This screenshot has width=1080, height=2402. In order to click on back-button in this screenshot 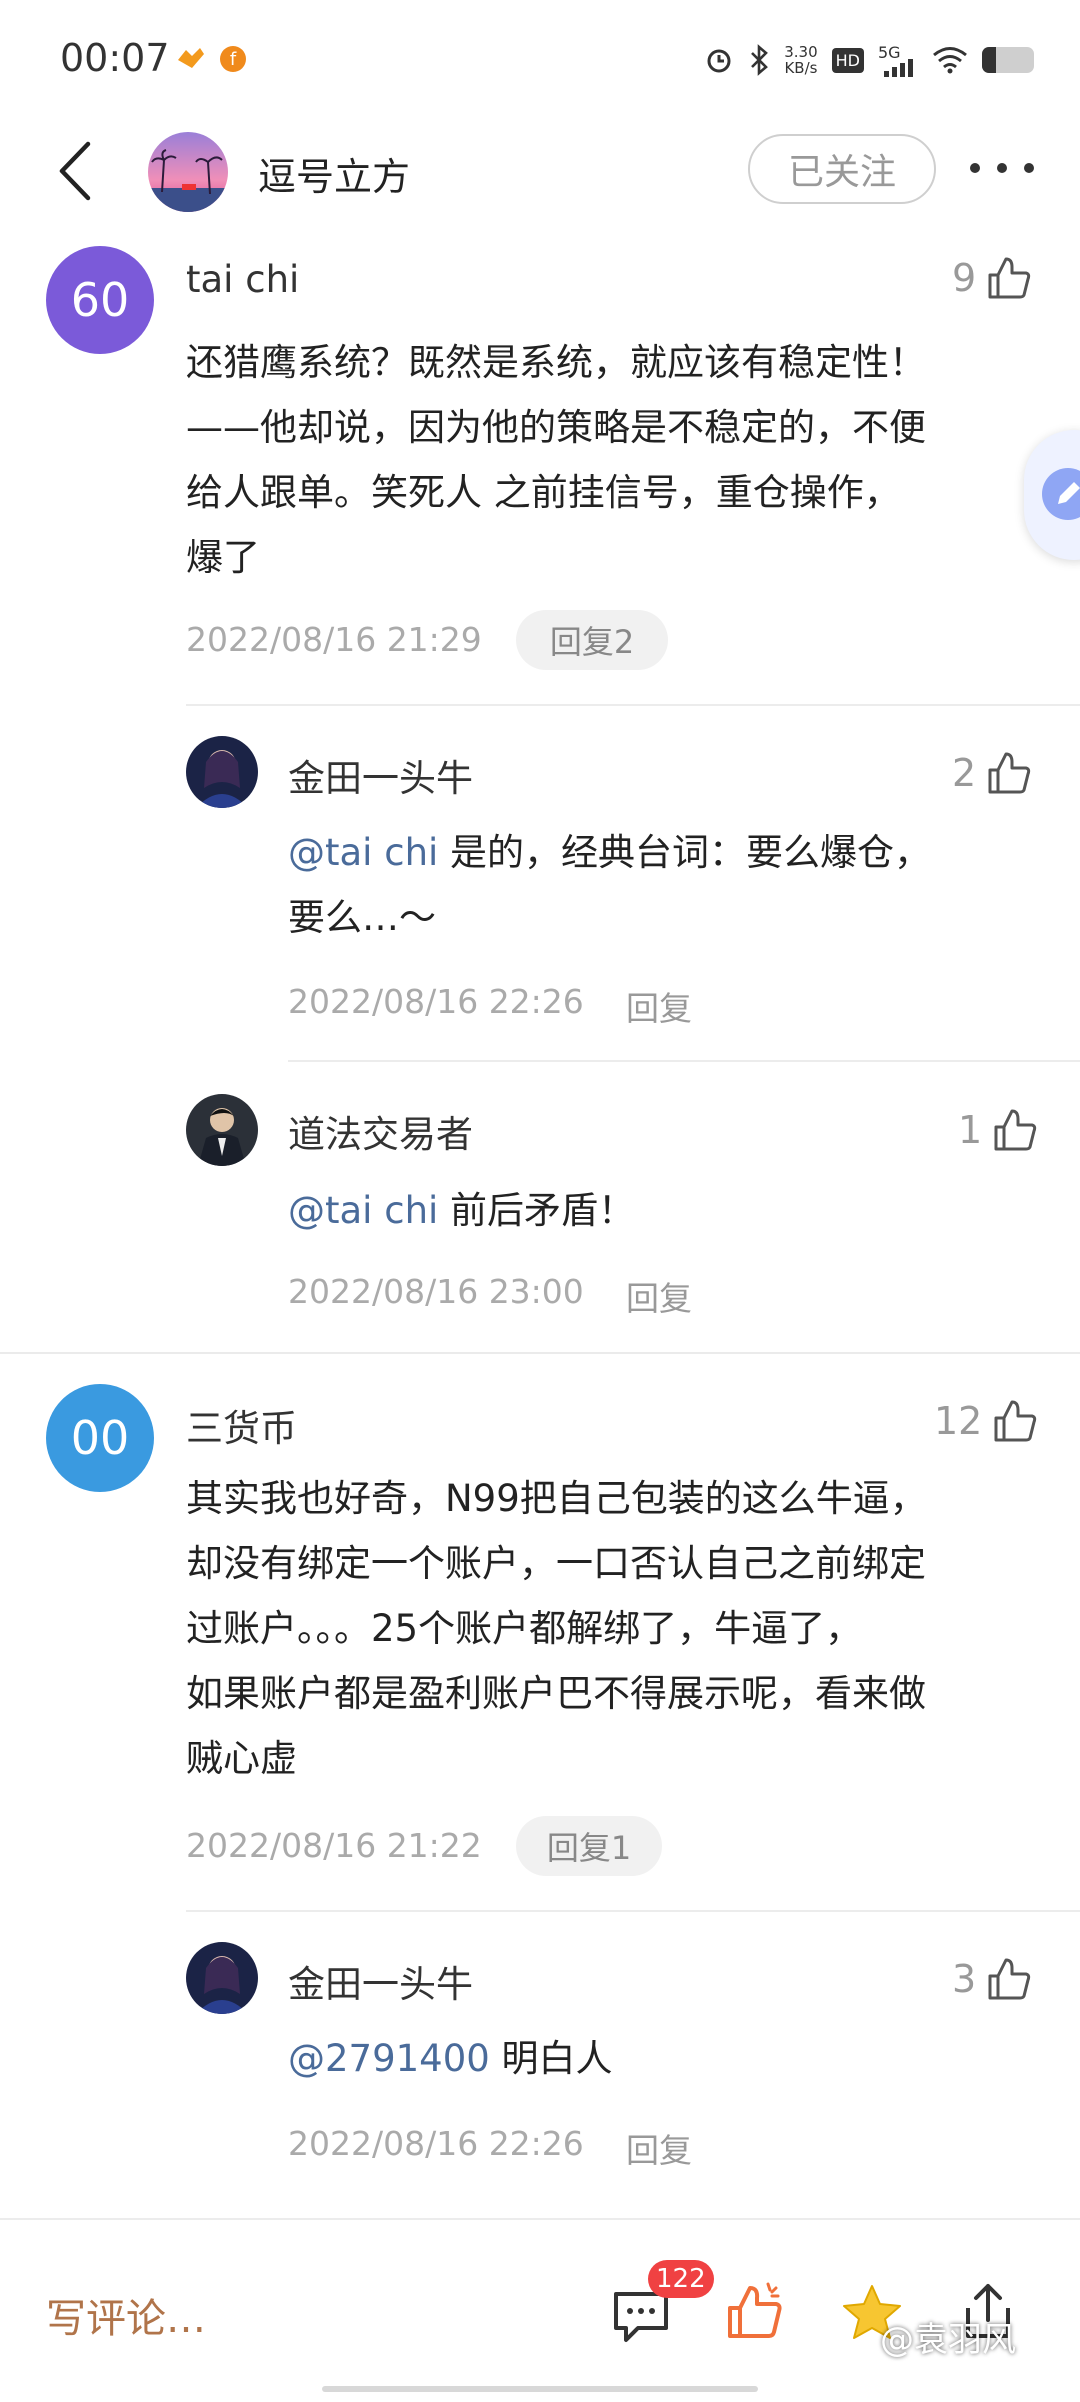, I will do `click(80, 171)`.